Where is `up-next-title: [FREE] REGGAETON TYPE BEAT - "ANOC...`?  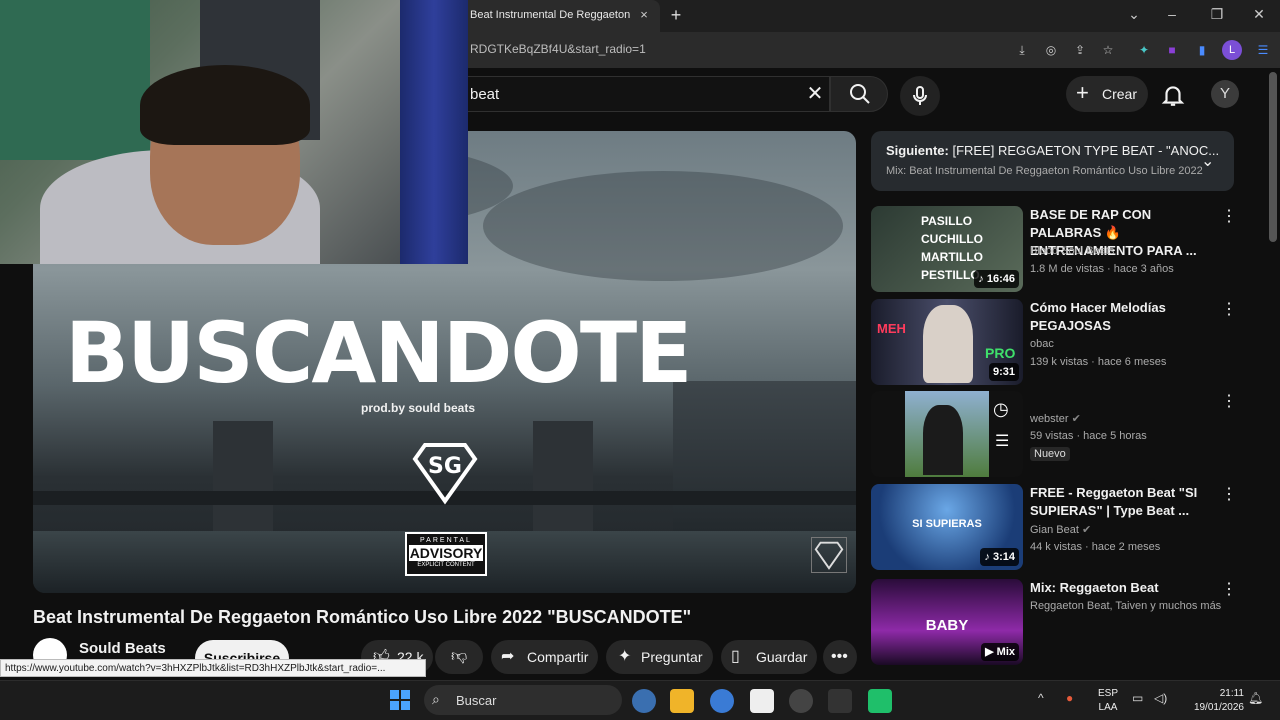
up-next-title: [FREE] REGGAETON TYPE BEAT - "ANOC... is located at coordinates (1086, 150).